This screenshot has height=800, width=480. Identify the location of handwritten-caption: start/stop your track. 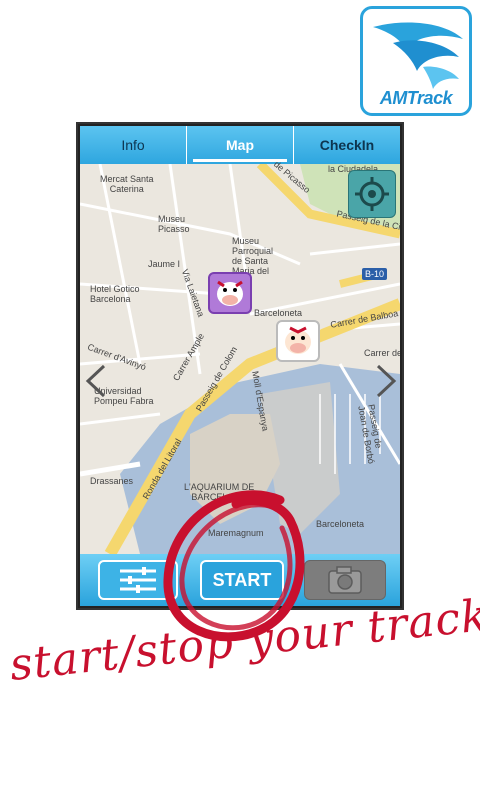
(243, 640).